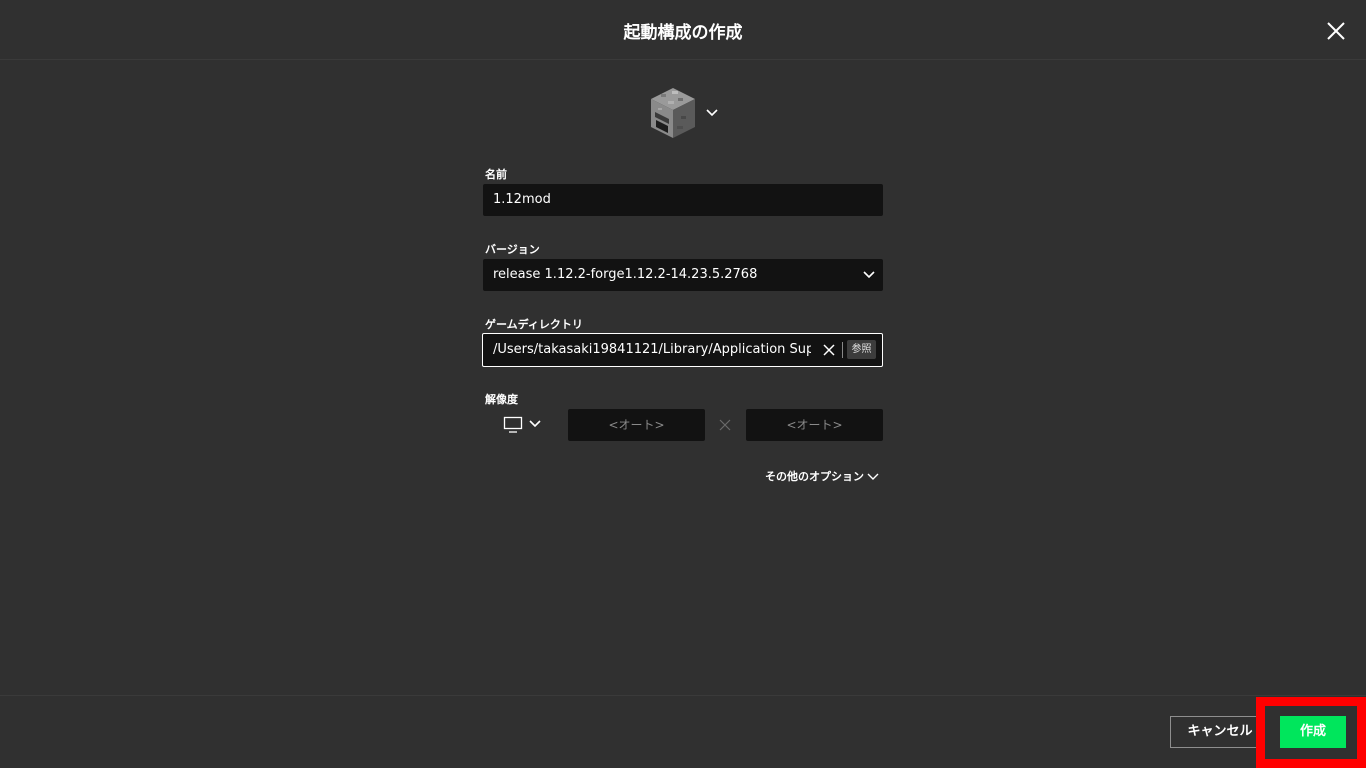 This screenshot has width=1366, height=768. What do you see at coordinates (534, 324) in the screenshot?
I see `game-directory-label: ゲームディレクトリ` at bounding box center [534, 324].